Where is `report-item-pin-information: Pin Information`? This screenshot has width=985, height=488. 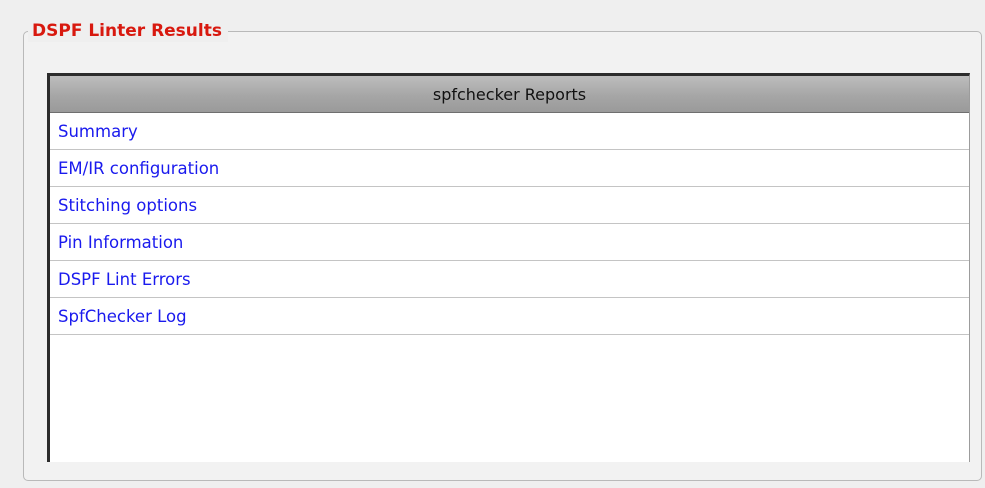 report-item-pin-information: Pin Information is located at coordinates (509, 242).